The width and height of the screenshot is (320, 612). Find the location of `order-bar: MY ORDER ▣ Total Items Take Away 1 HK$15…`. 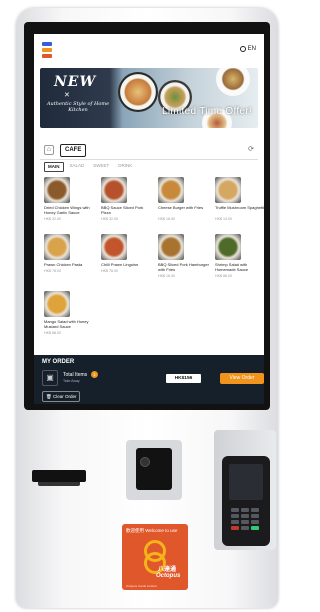

order-bar: MY ORDER ▣ Total Items Take Away 1 HK$15… is located at coordinates (149, 379).